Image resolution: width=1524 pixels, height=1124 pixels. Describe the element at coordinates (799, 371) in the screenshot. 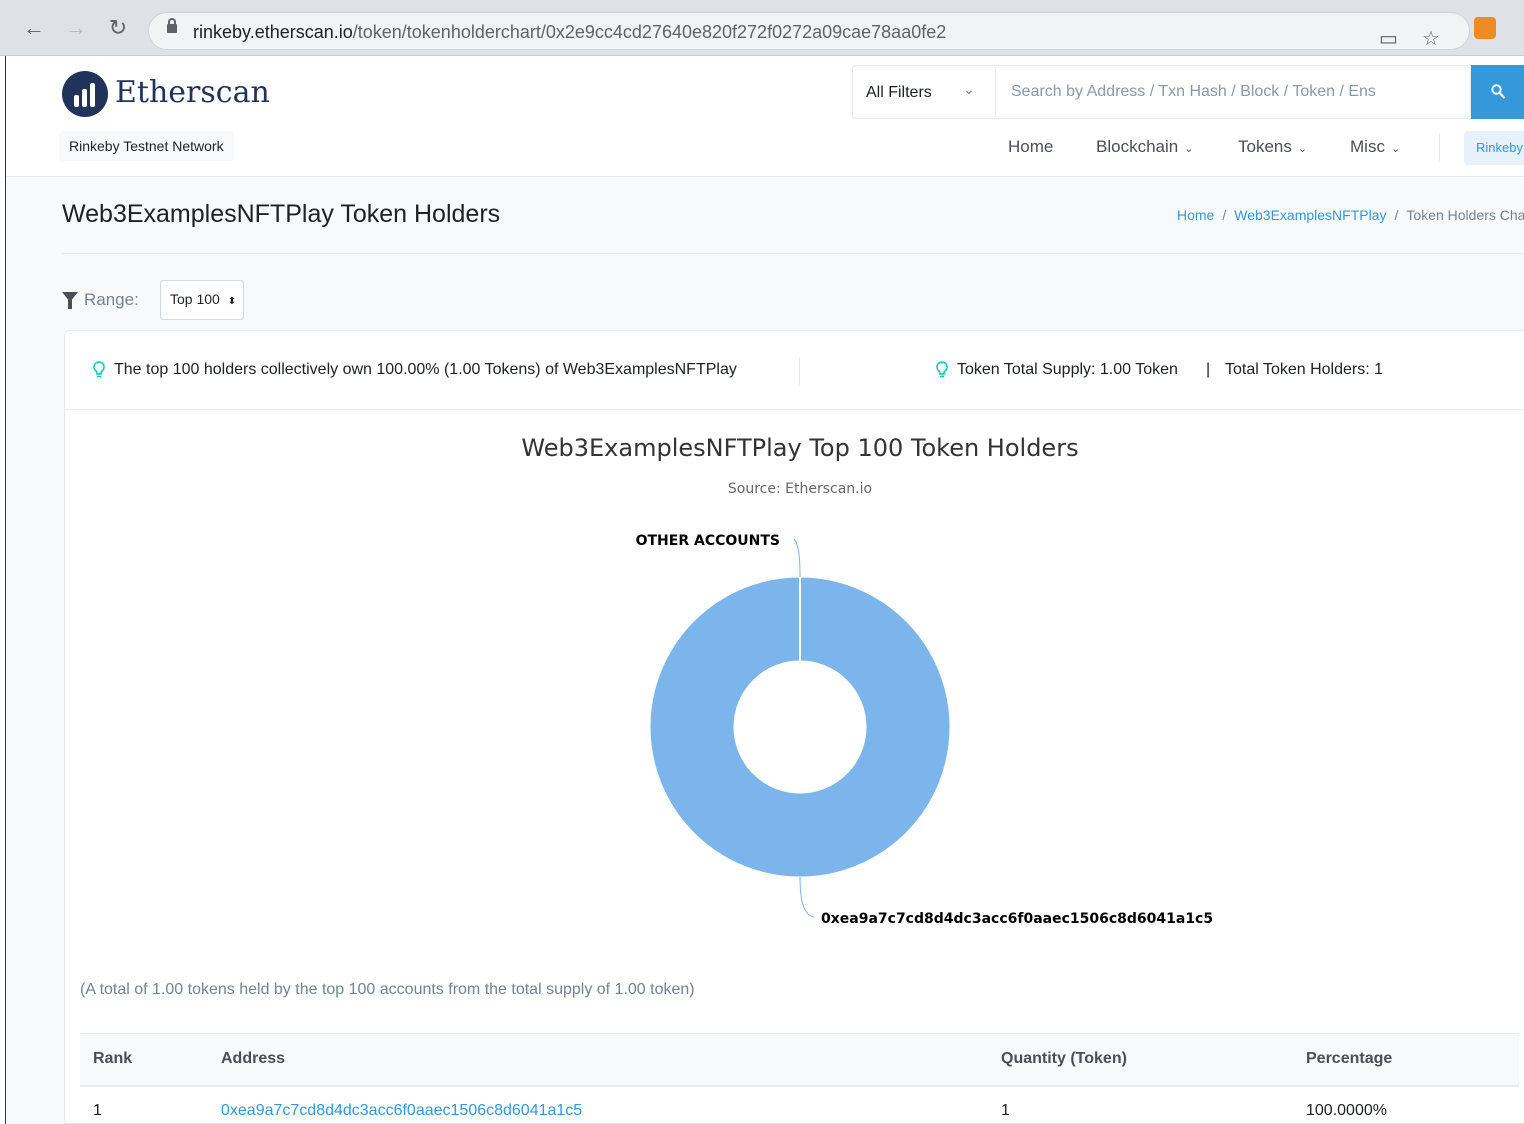

I see `info-divider` at that location.